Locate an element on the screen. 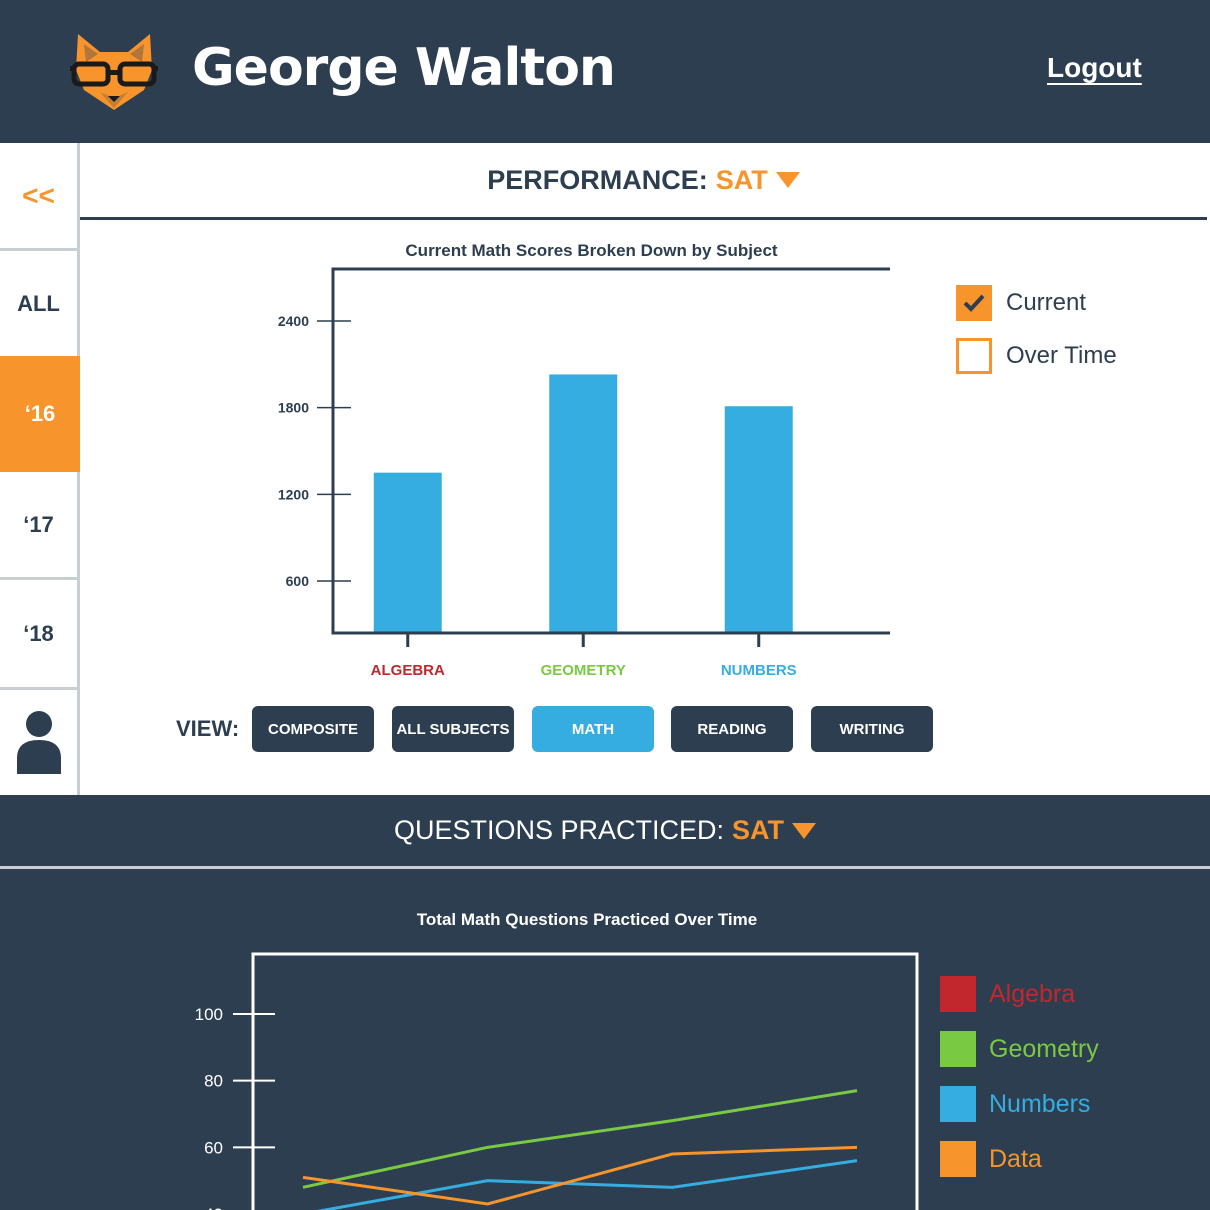 The height and width of the screenshot is (1210, 1210). performance-test-select: SAT is located at coordinates (742, 180).